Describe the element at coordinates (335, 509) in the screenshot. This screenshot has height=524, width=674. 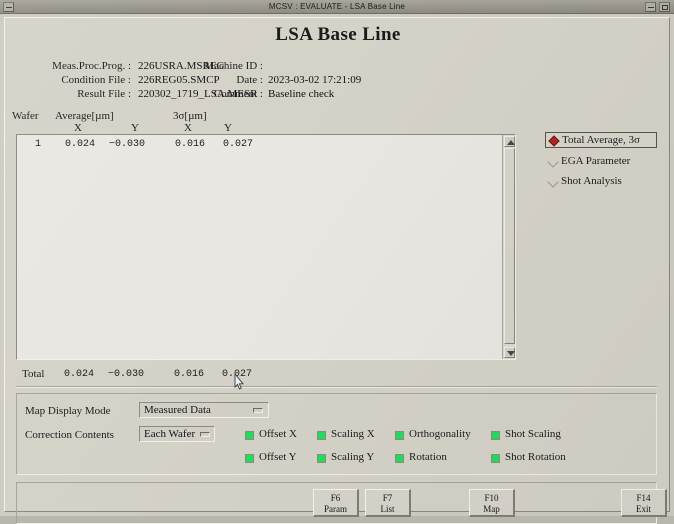
I see `f6-action-label: Param` at that location.